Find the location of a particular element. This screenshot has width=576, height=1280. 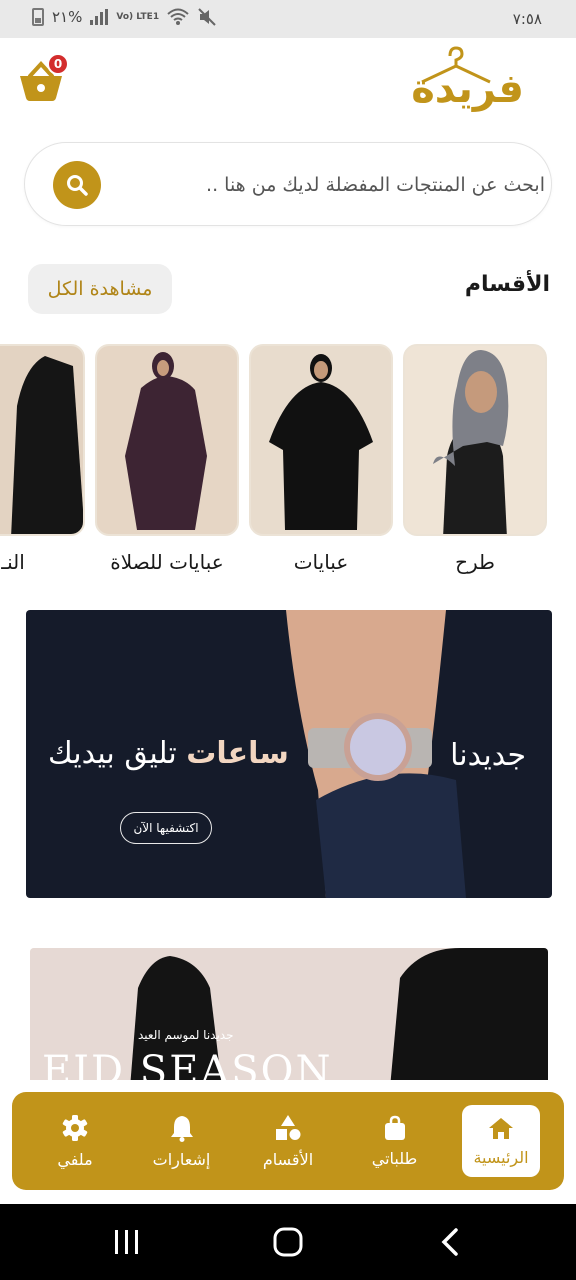

category-label: عبايات للصلاة is located at coordinates (167, 562).